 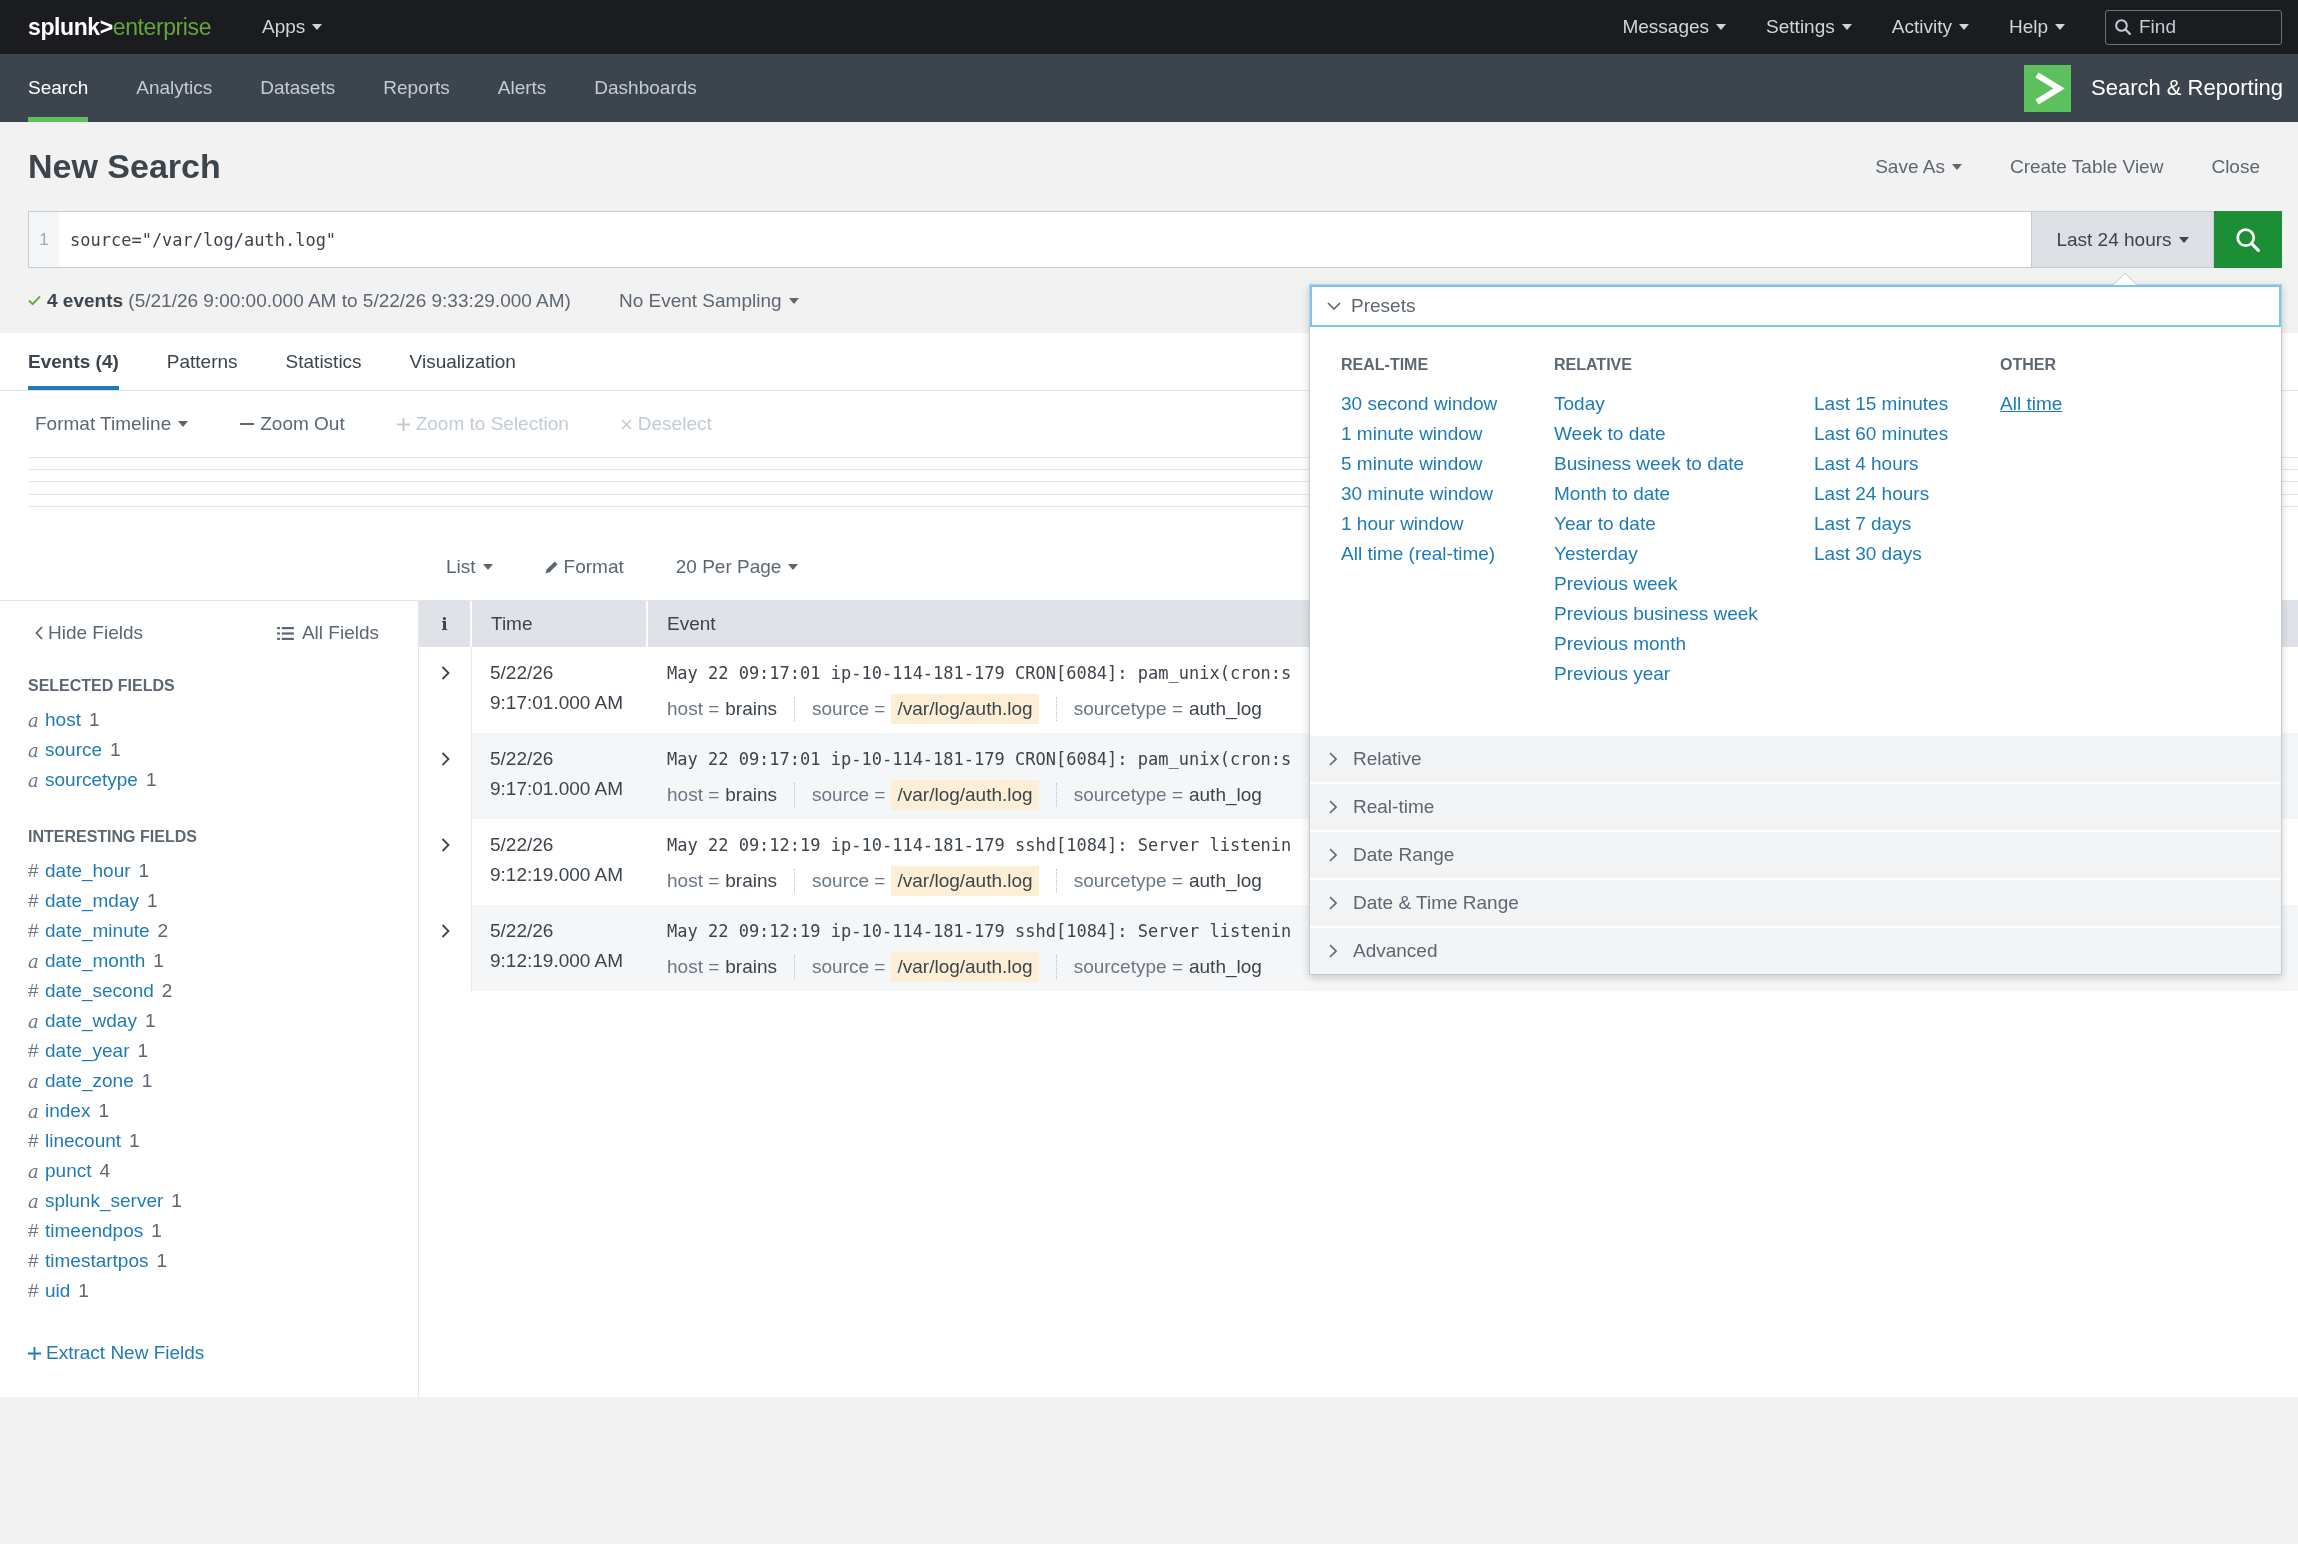 What do you see at coordinates (1610, 434) in the screenshot?
I see `preset-link: Week to date` at bounding box center [1610, 434].